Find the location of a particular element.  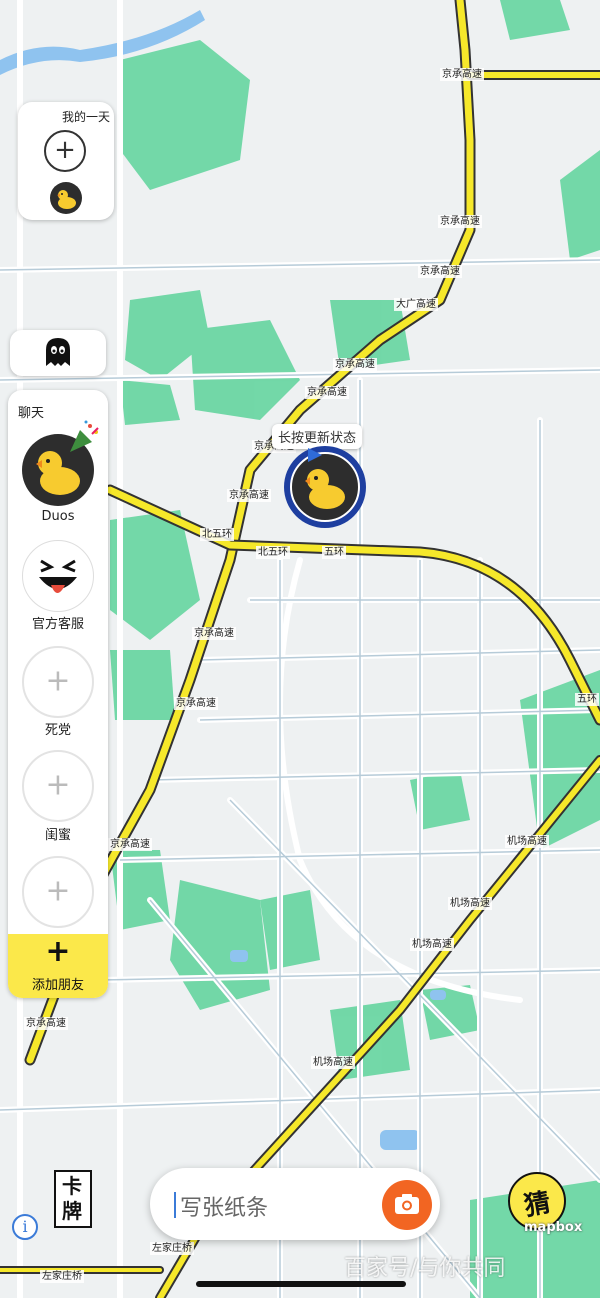

chat-add-bestie-button: + is located at coordinates (58, 682).